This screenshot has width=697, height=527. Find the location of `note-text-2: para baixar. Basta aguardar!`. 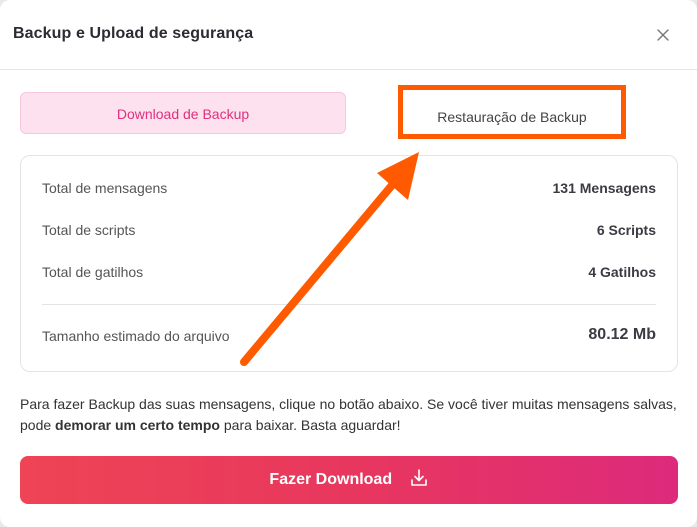

note-text-2: para baixar. Basta aguardar! is located at coordinates (310, 425).